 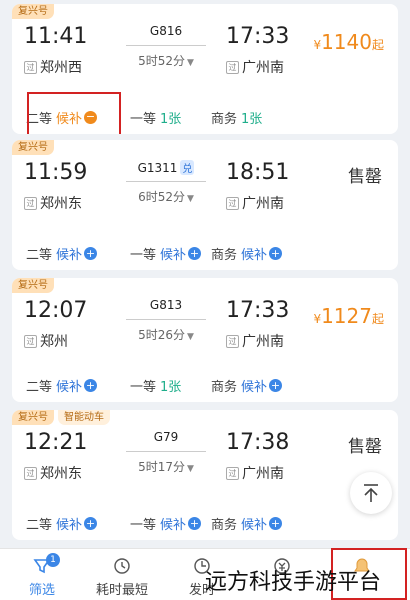 What do you see at coordinates (56, 310) in the screenshot?
I see `departure-time: 12:07` at bounding box center [56, 310].